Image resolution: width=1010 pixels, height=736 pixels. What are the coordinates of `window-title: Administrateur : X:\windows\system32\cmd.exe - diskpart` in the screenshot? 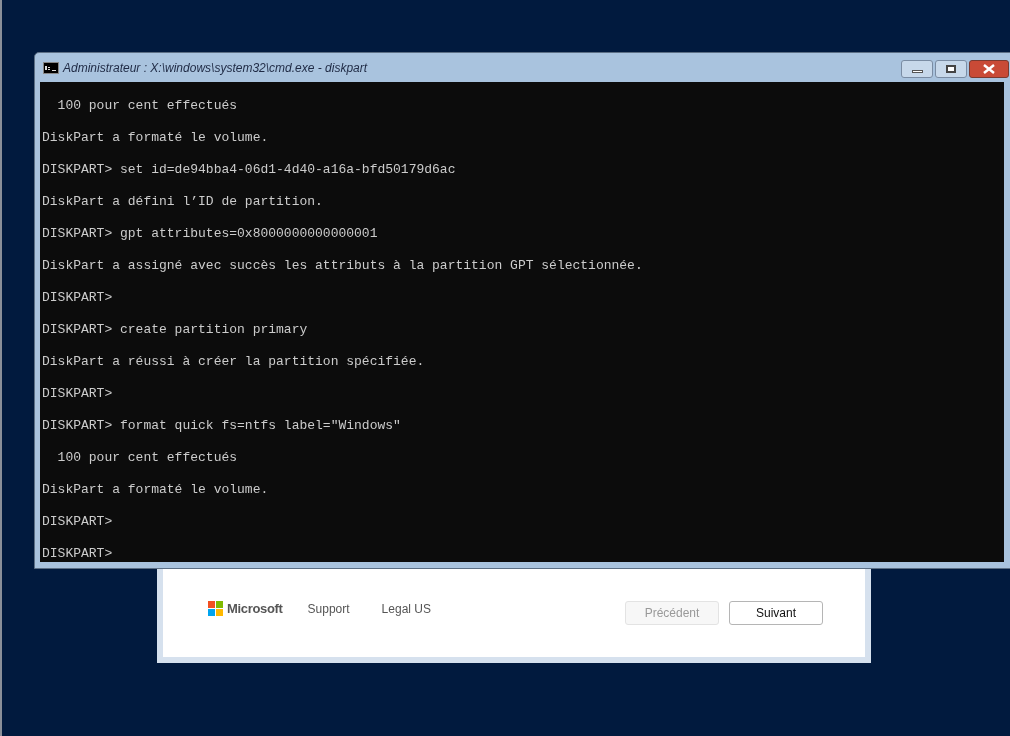 It's located at (215, 68).